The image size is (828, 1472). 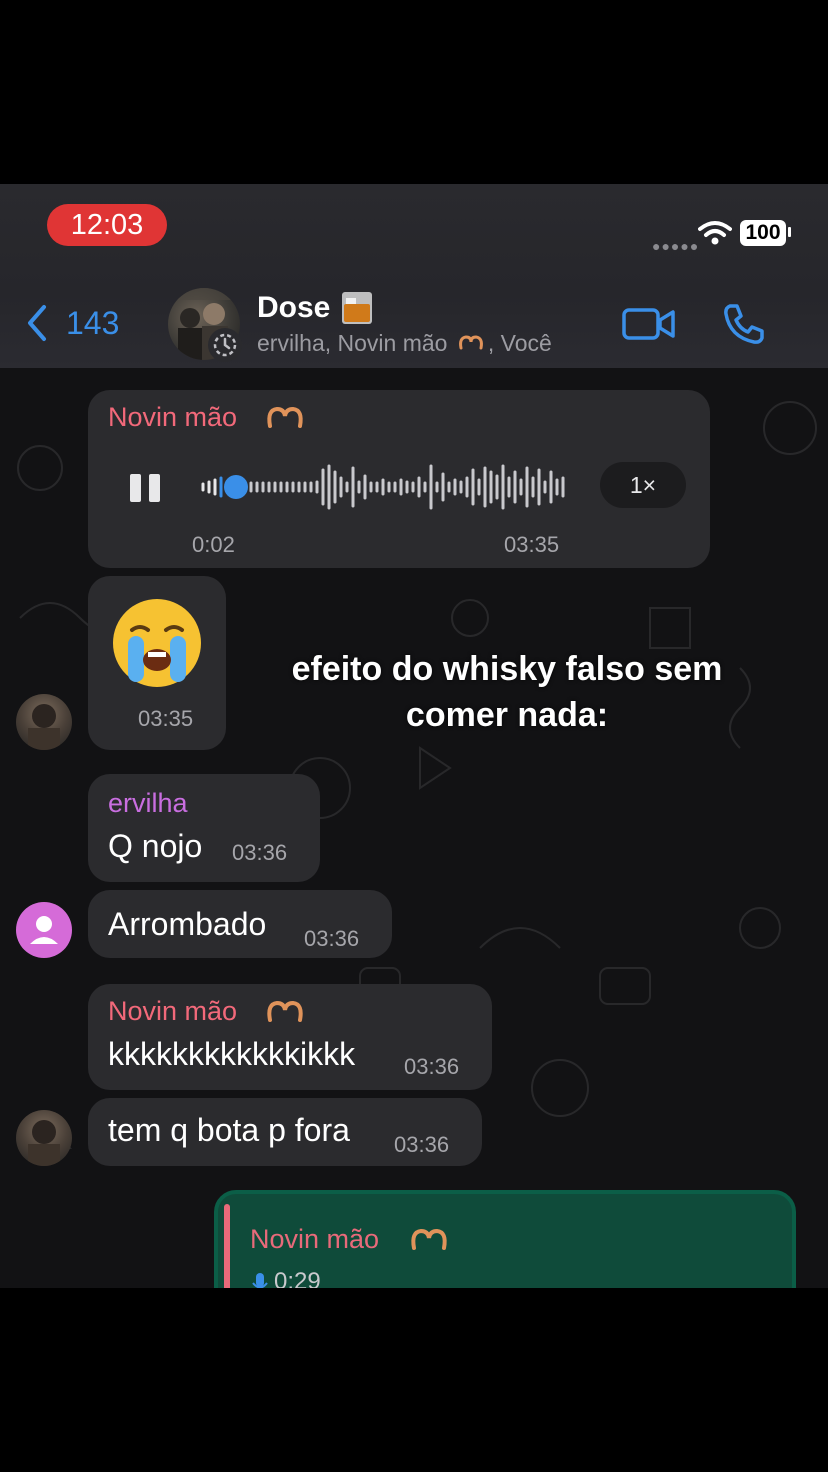 I want to click on message-text: tem q bota p fora, so click(x=229, y=1130).